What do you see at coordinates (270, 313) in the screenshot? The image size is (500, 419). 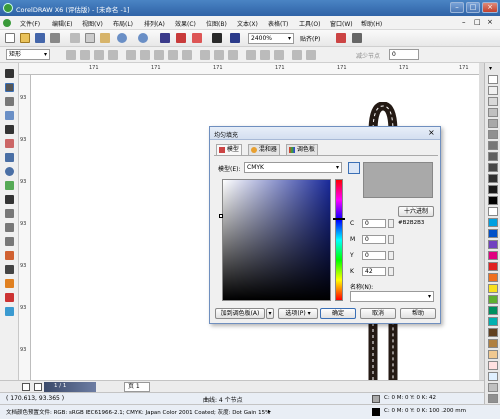 I see `add-to-palette-arrow: ▾` at bounding box center [270, 313].